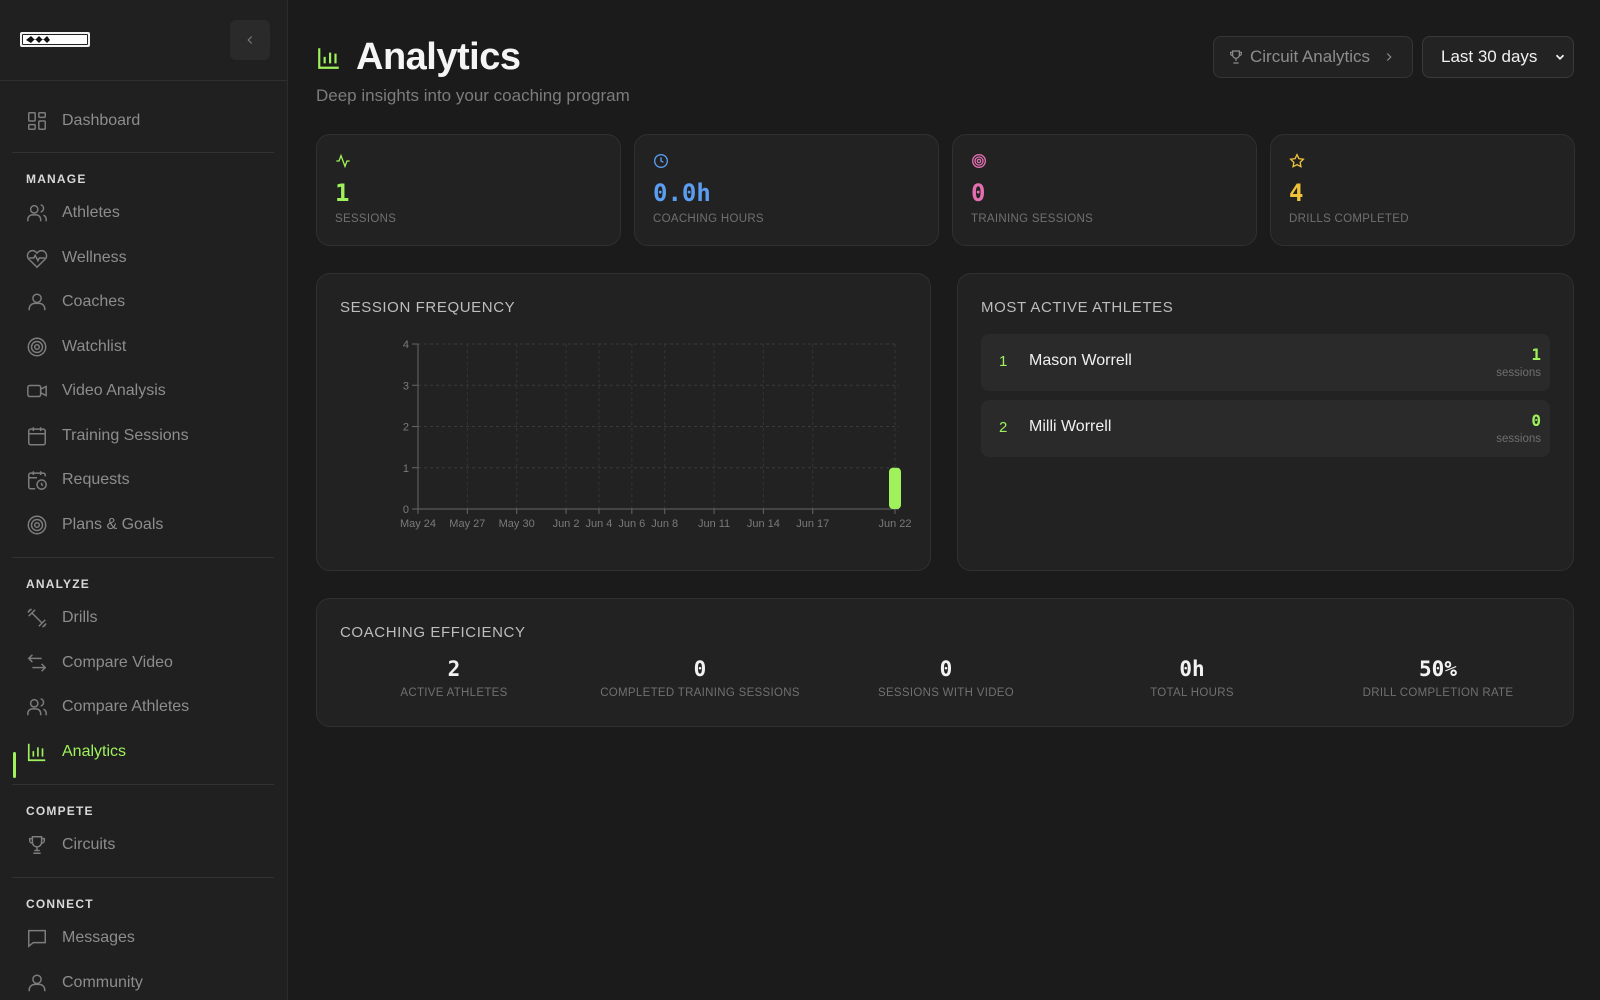 The image size is (1600, 1000). What do you see at coordinates (94, 301) in the screenshot?
I see `sidebar-item-label: Coaches` at bounding box center [94, 301].